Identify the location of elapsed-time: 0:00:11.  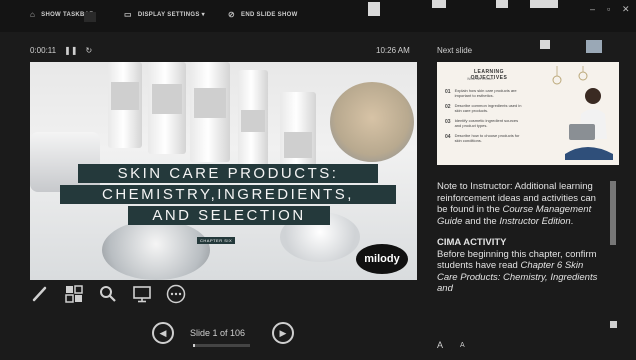
(43, 50).